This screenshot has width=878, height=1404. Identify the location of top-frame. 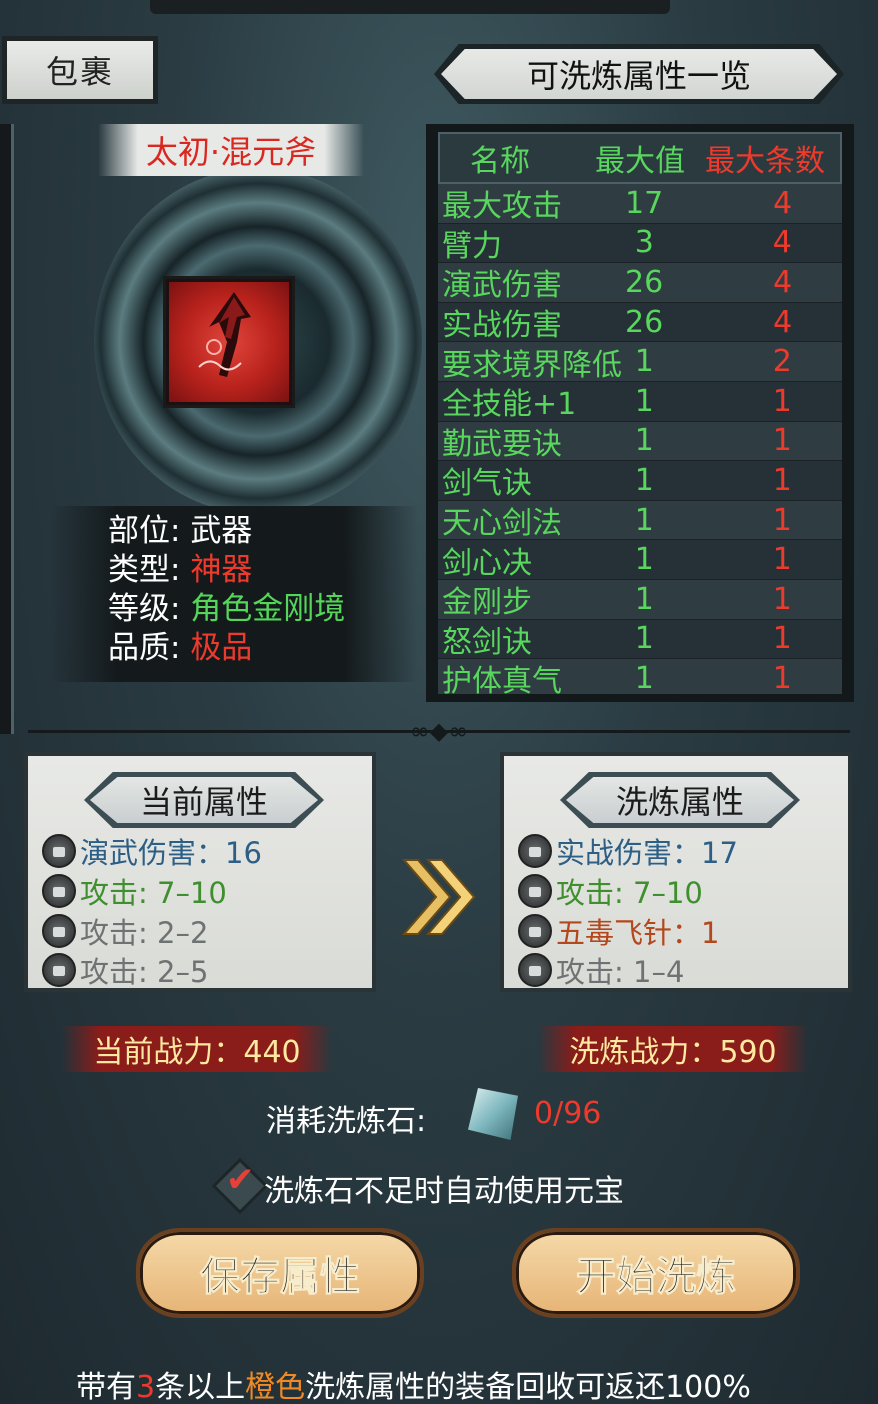
(410, 7).